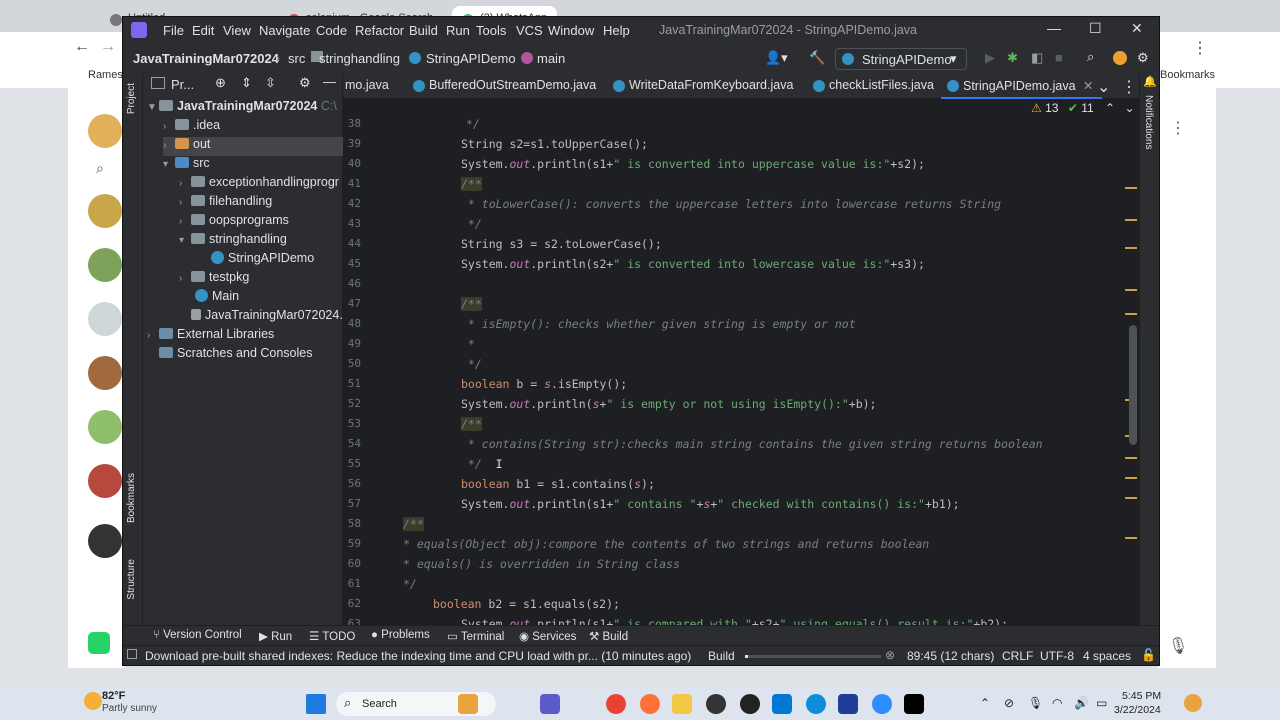 This screenshot has width=1280, height=720. Describe the element at coordinates (1133, 385) in the screenshot. I see `vertical-scrollbar` at that location.